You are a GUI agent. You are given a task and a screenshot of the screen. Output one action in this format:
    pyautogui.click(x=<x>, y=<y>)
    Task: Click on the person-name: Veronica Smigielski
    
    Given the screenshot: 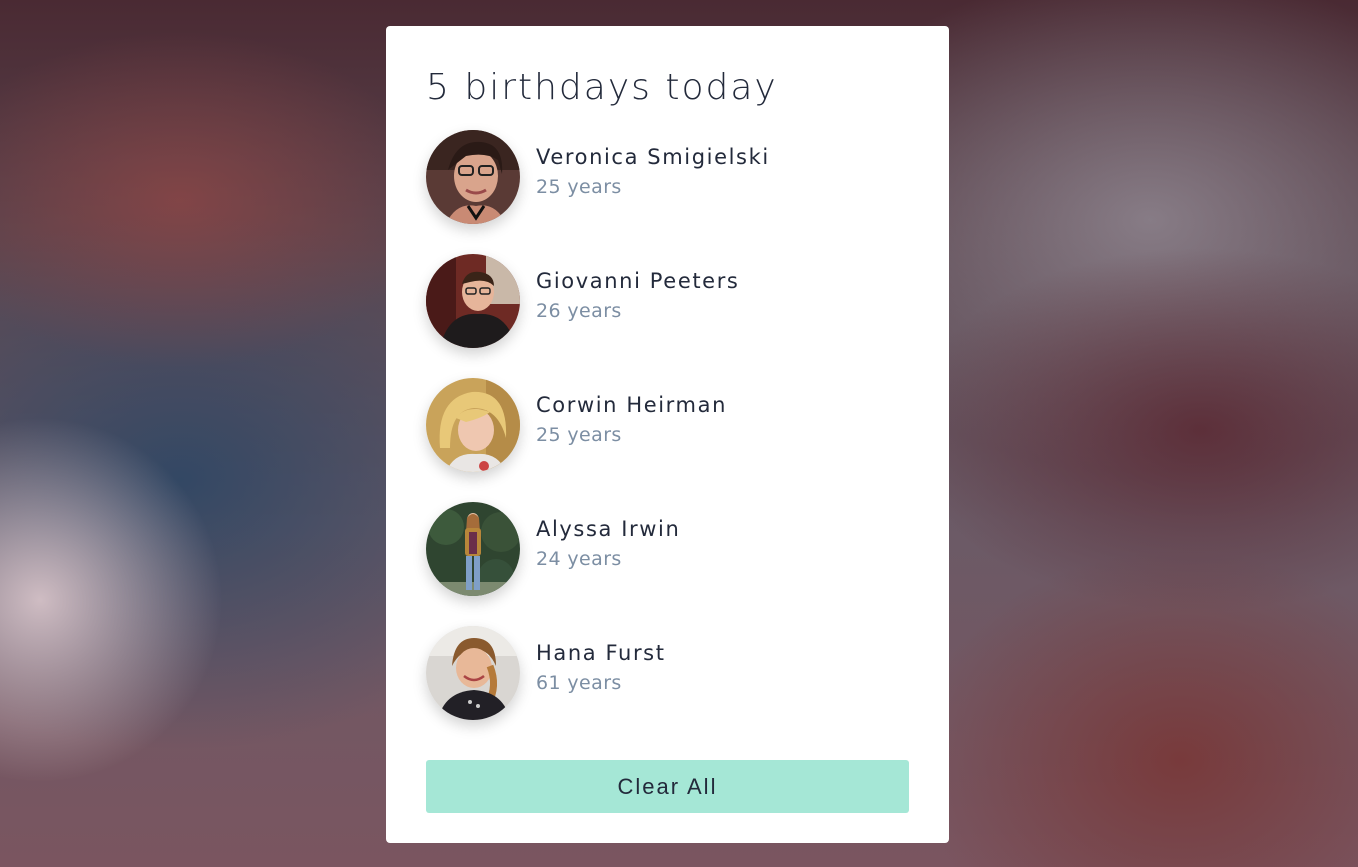 What is the action you would take?
    pyautogui.click(x=653, y=157)
    